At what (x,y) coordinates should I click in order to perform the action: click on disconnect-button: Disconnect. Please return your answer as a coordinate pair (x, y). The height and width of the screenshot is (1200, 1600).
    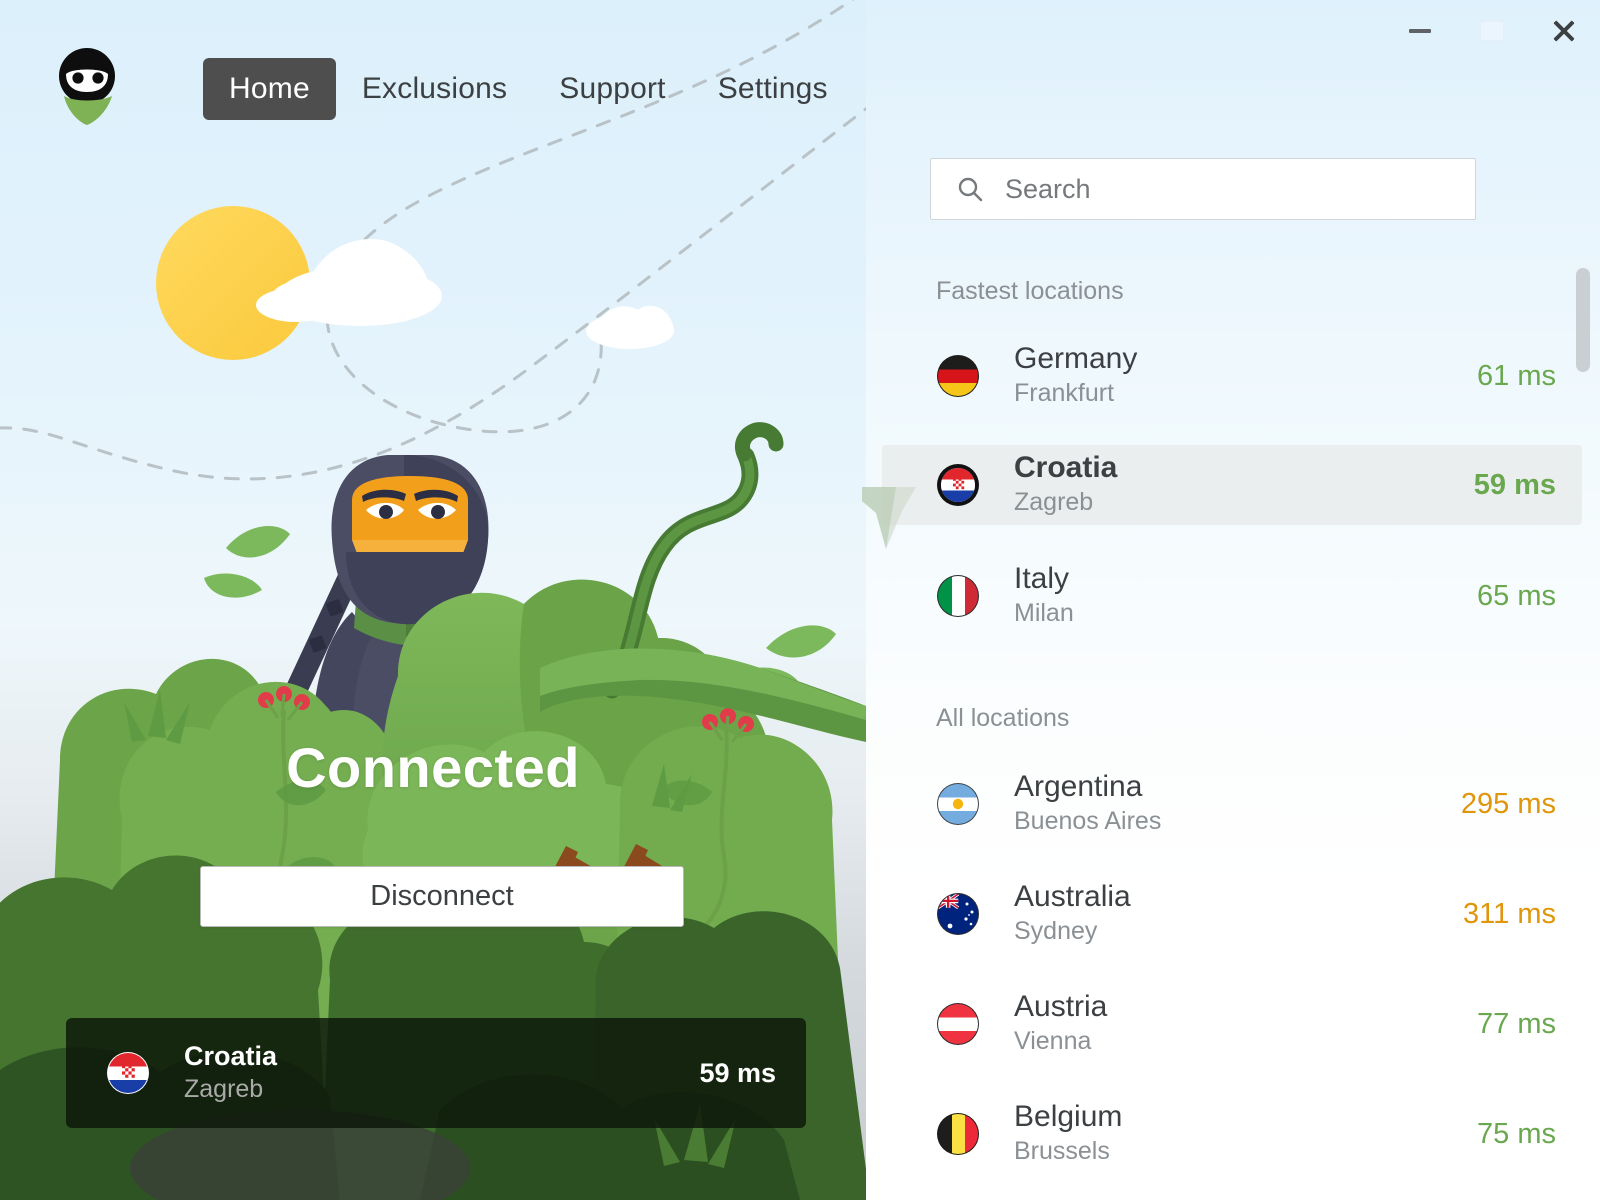
    Looking at the image, I should click on (442, 896).